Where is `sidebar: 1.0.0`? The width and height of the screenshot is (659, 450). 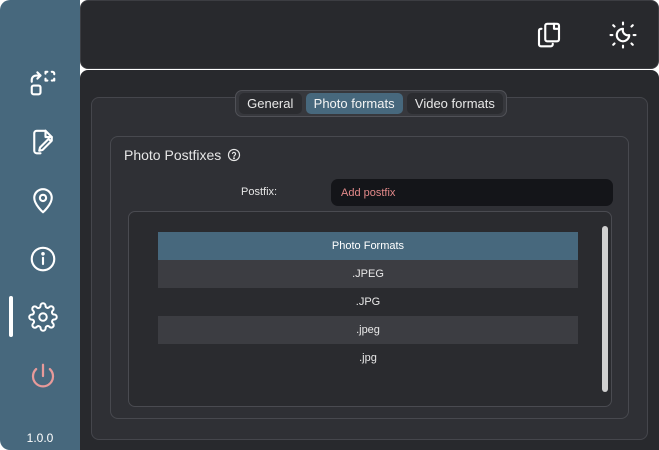 sidebar: 1.0.0 is located at coordinates (40, 225).